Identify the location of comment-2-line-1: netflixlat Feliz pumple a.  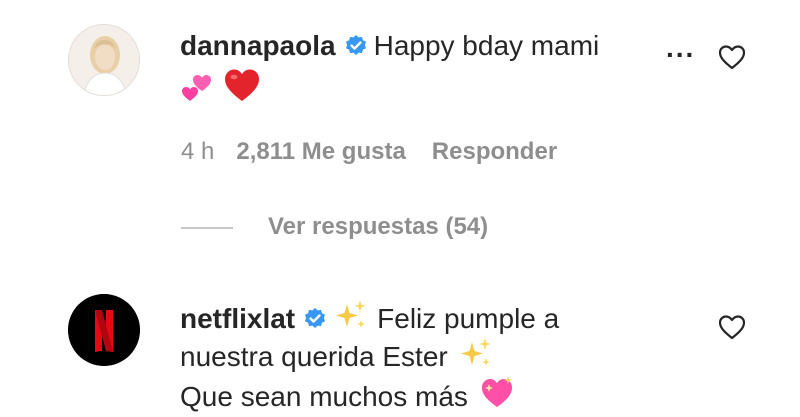
(369, 317).